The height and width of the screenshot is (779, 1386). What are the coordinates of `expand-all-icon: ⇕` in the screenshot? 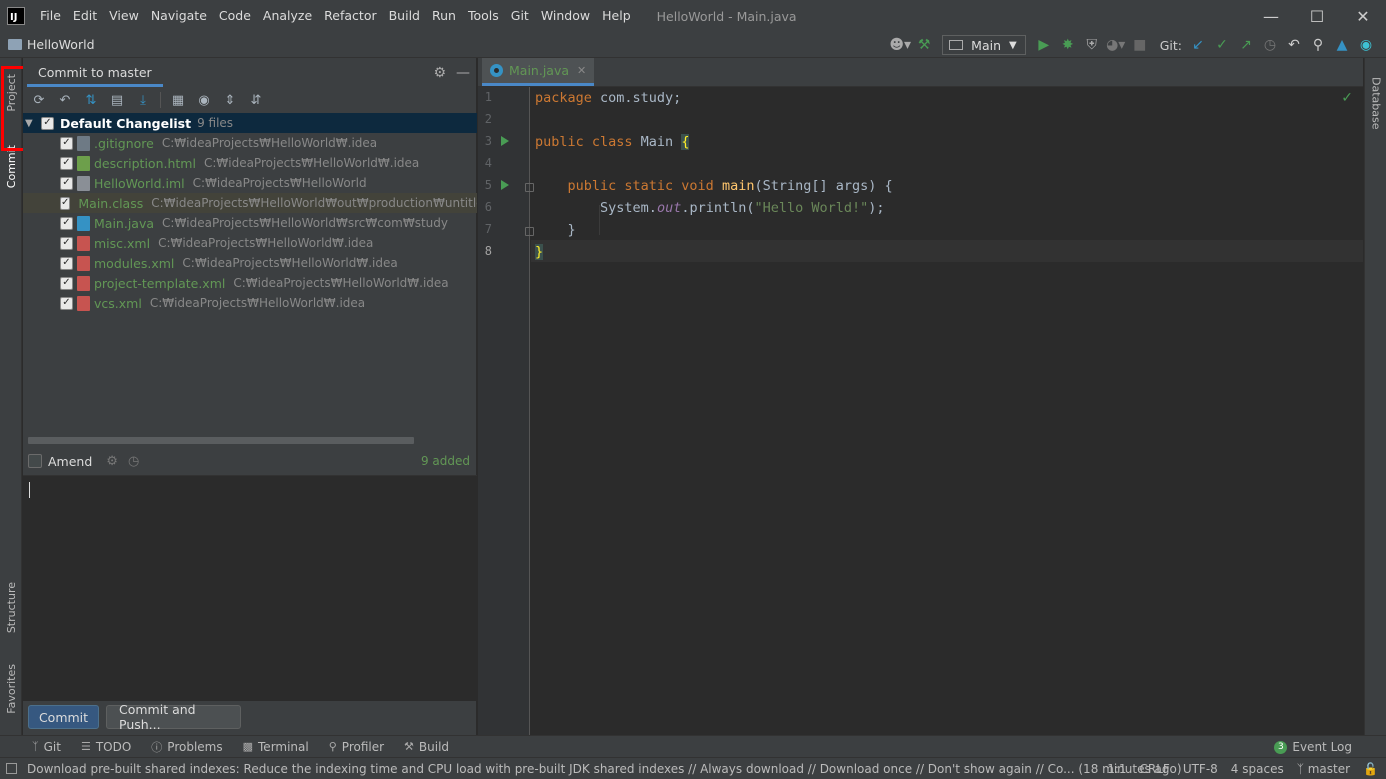 It's located at (230, 100).